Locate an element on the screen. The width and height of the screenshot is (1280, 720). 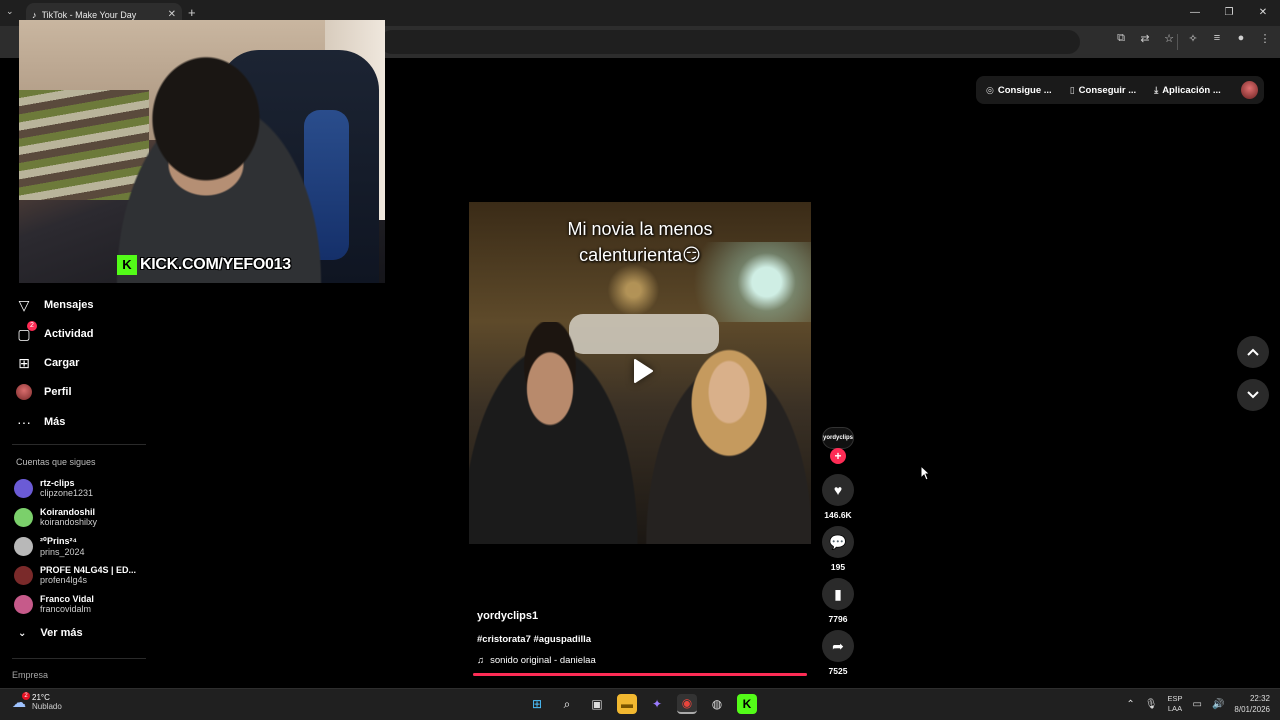
account-username: francovidalm is located at coordinates (66, 609).